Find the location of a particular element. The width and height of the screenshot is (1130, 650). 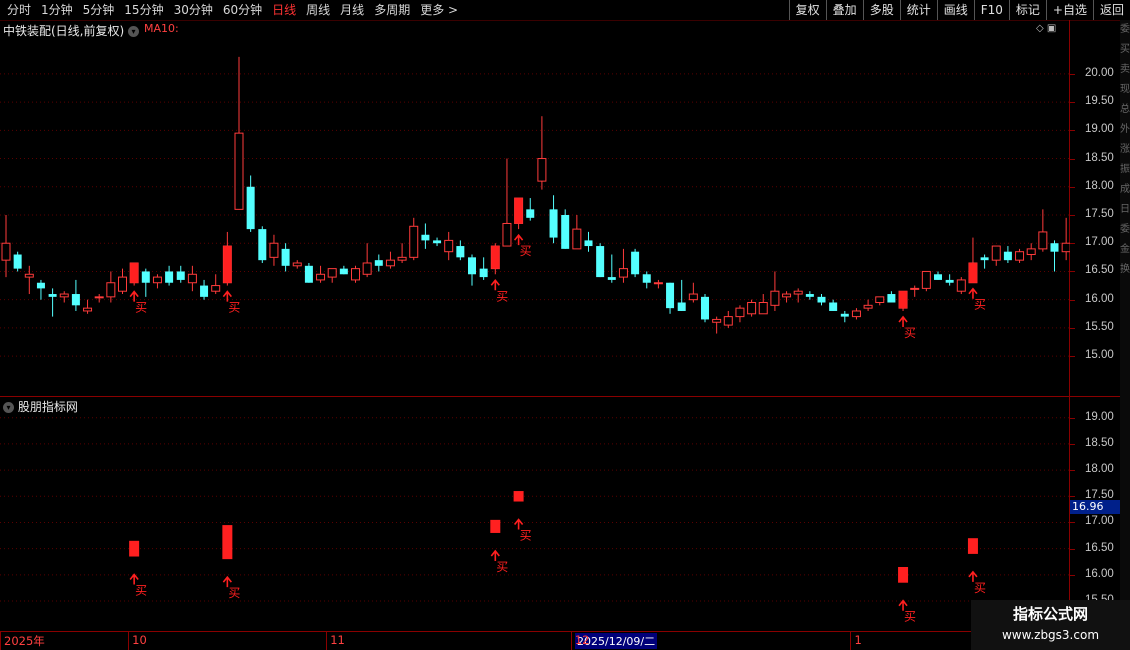

side-panel-label: 总 is located at coordinates (1125, 109).